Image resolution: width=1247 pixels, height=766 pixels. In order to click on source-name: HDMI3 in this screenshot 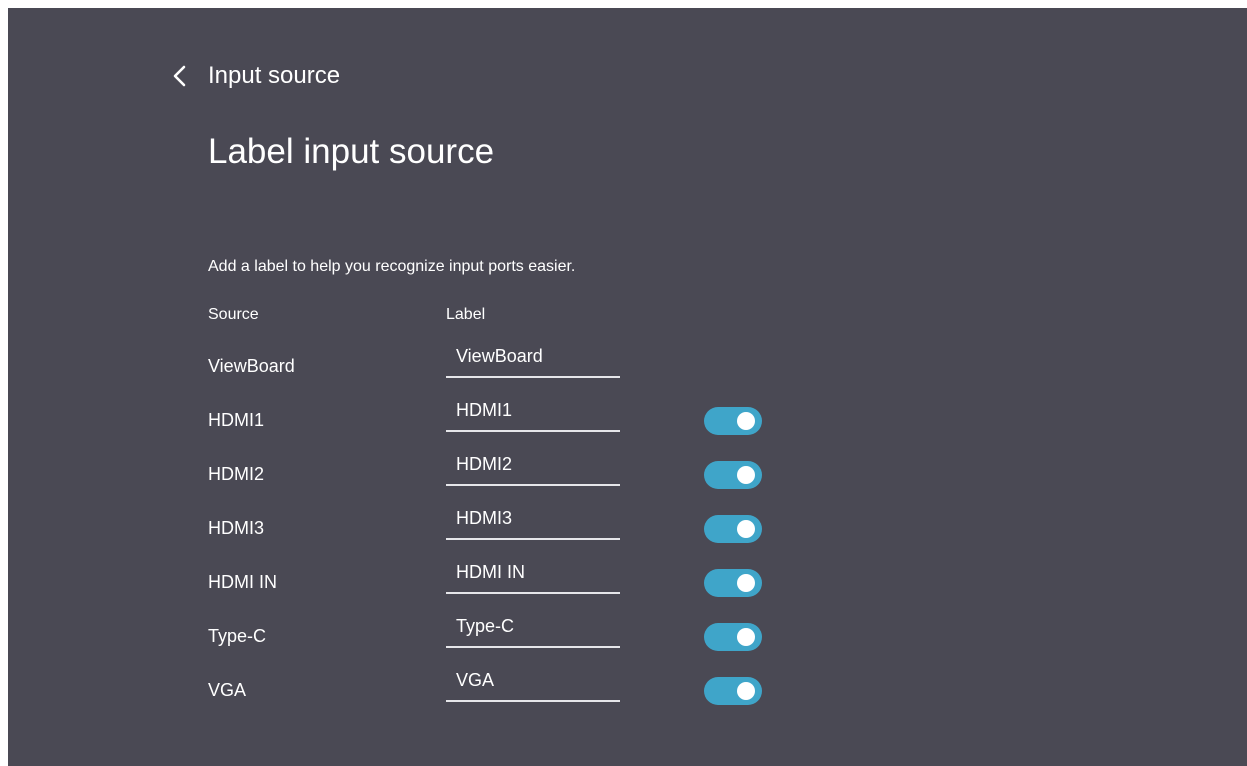, I will do `click(236, 528)`.